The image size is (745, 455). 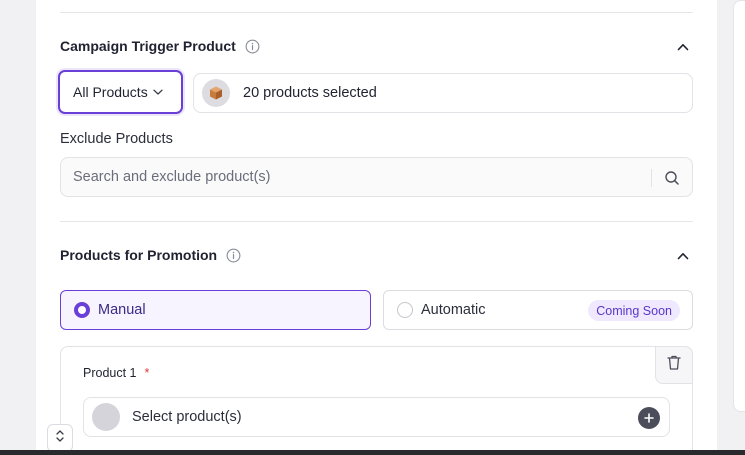 What do you see at coordinates (215, 310) in the screenshot?
I see `manual-option: Manual` at bounding box center [215, 310].